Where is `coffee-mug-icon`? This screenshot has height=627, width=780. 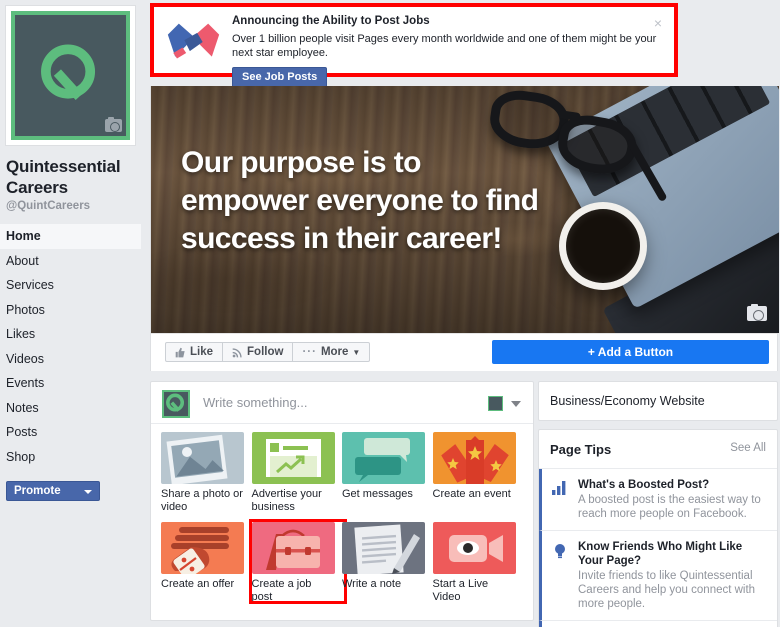
coffee-mug-icon is located at coordinates (603, 246).